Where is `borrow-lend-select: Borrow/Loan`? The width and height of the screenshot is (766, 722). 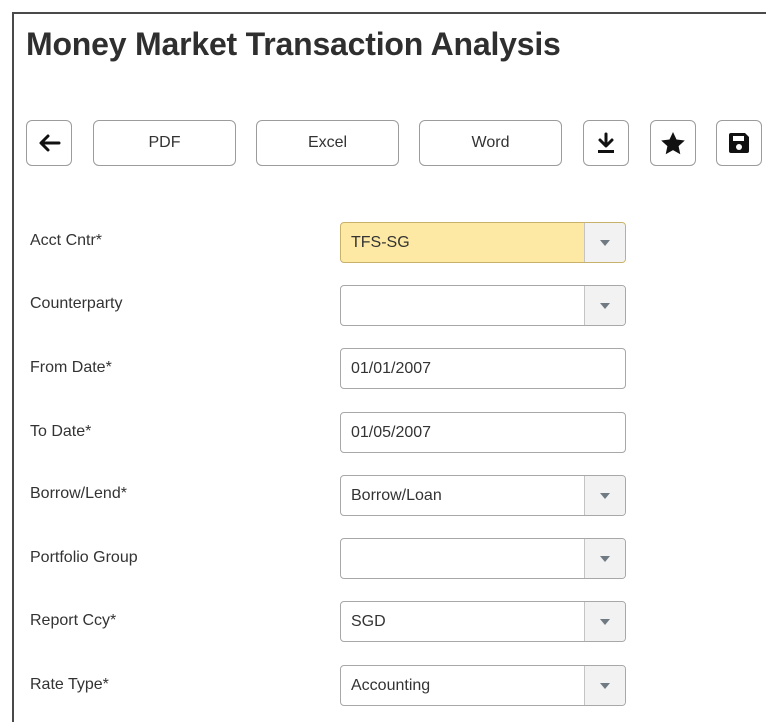 borrow-lend-select: Borrow/Loan is located at coordinates (483, 495).